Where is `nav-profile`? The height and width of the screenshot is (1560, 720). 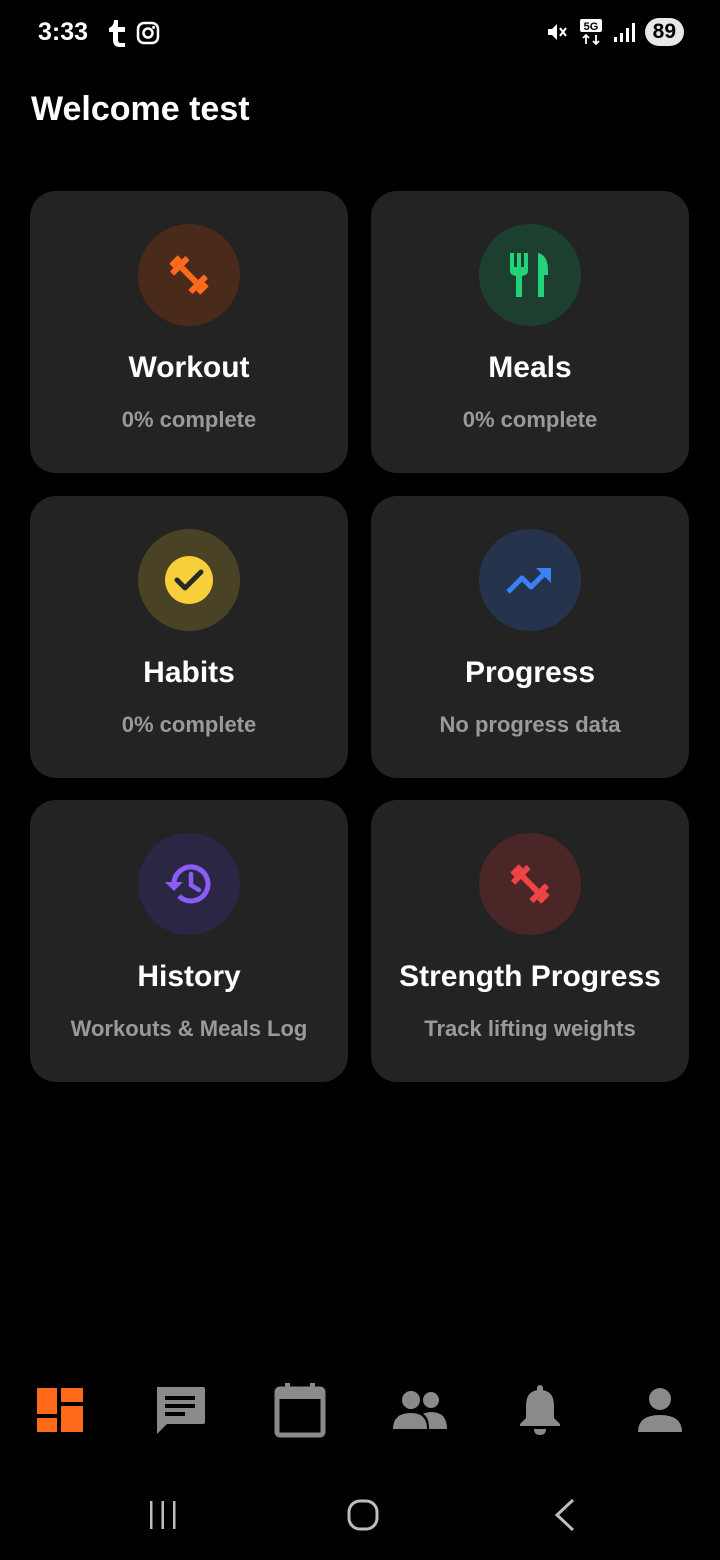
nav-profile is located at coordinates (660, 1410).